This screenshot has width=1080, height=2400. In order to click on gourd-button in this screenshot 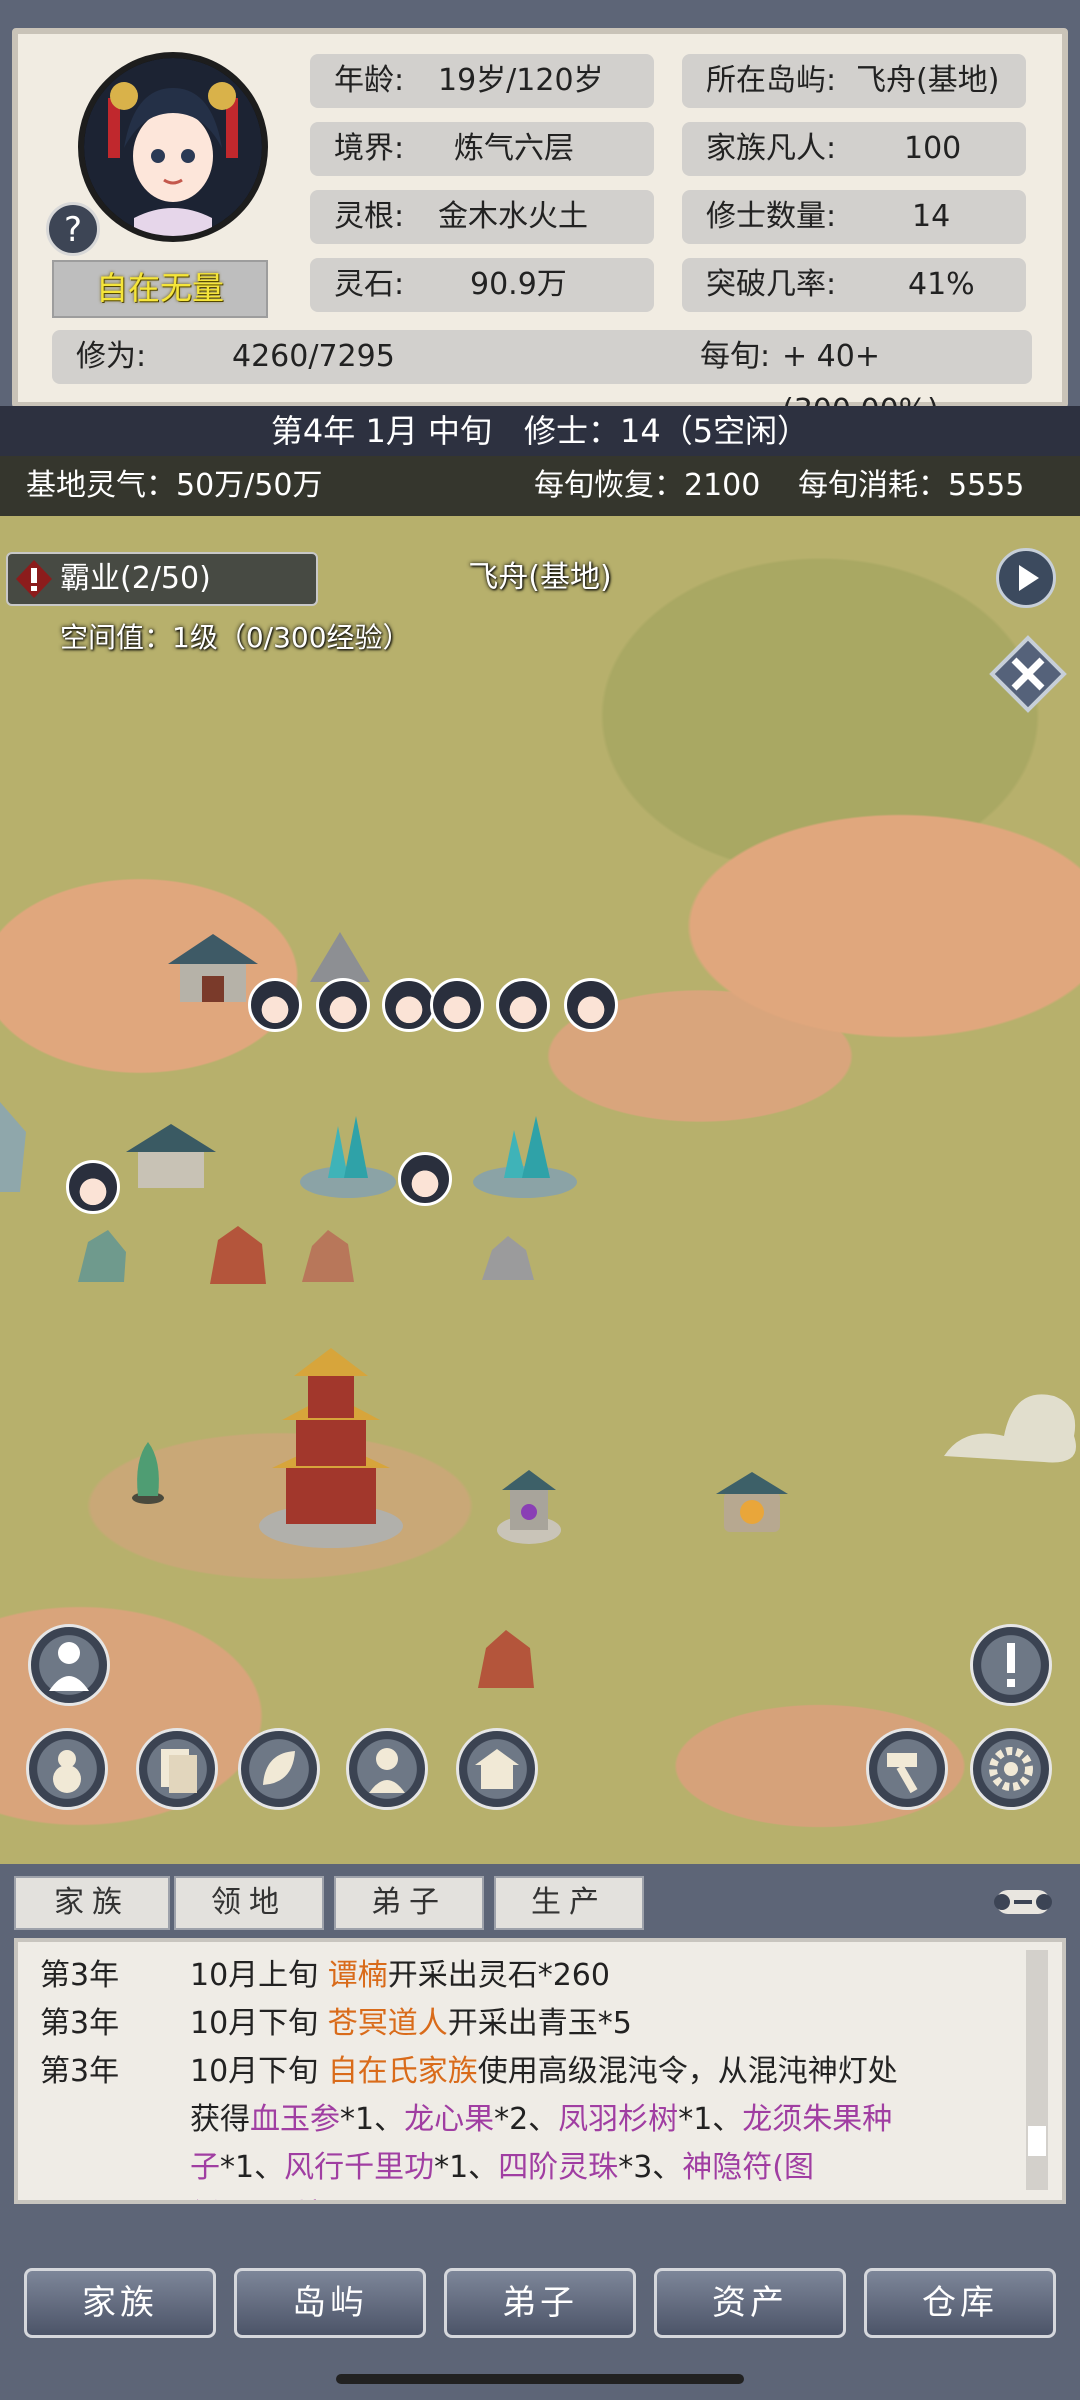, I will do `click(67, 1769)`.